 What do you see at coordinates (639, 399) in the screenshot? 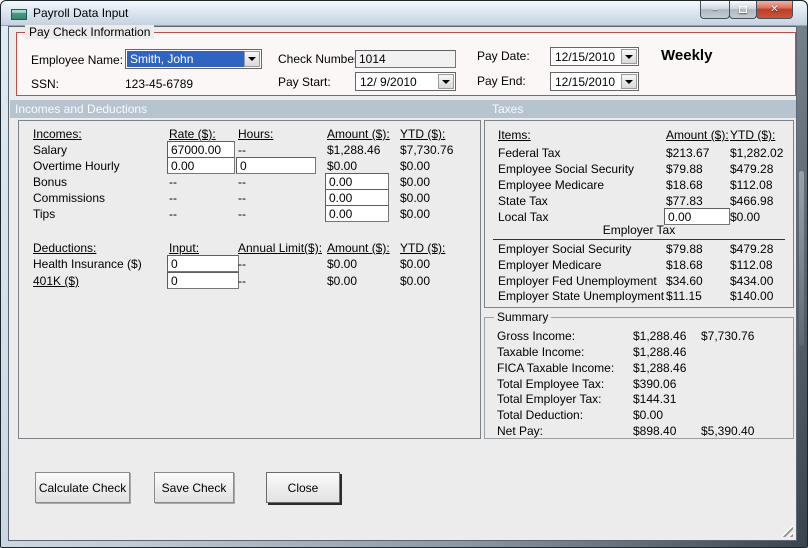
I see `summary-row-total-employer-tax: Total Employer Tax: $144.31` at bounding box center [639, 399].